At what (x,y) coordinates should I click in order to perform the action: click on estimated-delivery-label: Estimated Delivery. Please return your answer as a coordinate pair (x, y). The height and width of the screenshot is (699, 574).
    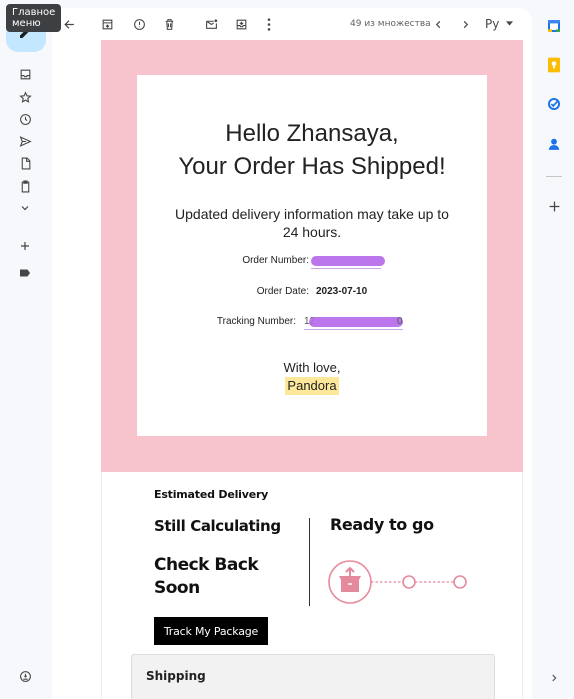
    Looking at the image, I should click on (211, 494).